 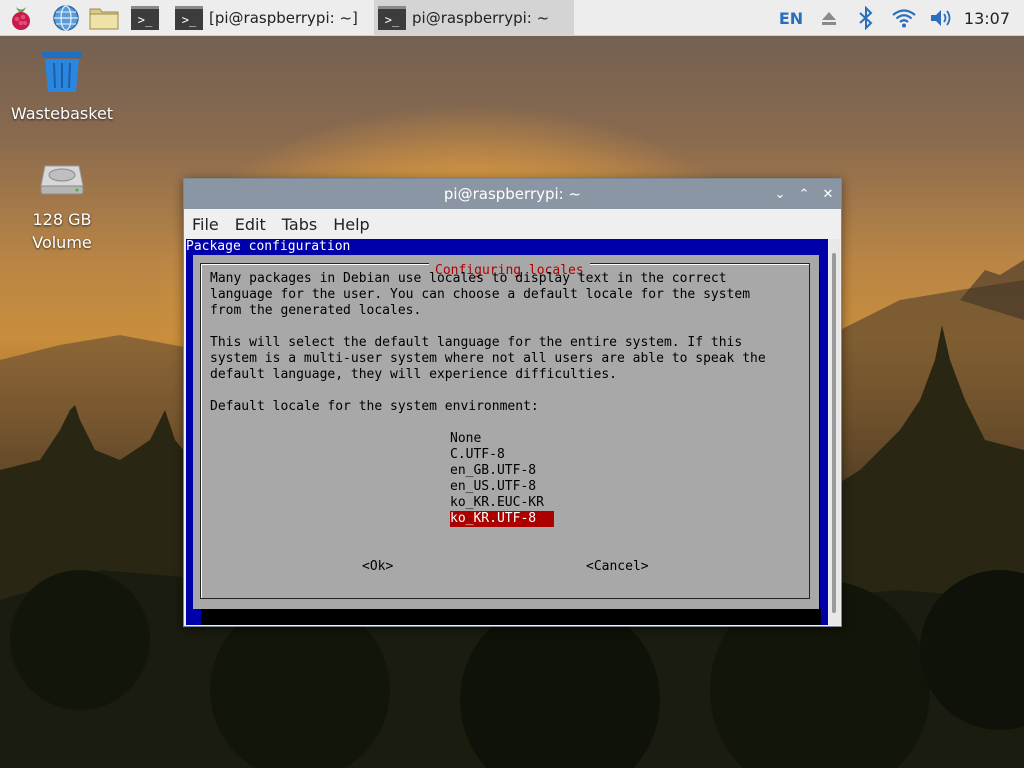 What do you see at coordinates (828, 194) in the screenshot?
I see `close-icon: ✕` at bounding box center [828, 194].